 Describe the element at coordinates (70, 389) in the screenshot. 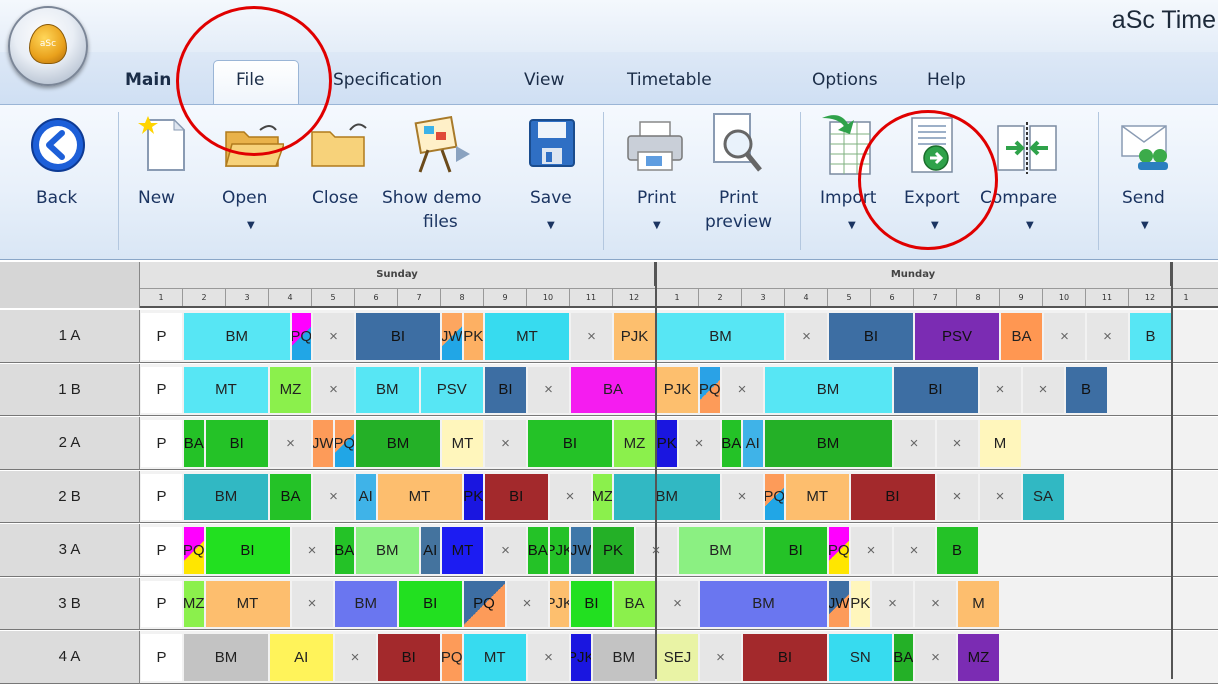

I see `class-label: 1 B` at that location.